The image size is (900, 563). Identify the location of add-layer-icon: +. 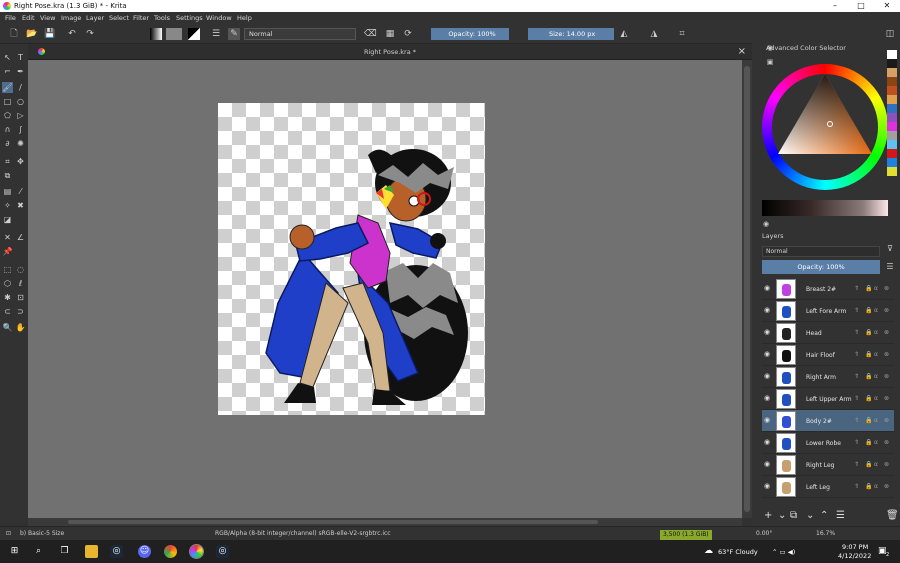
(768, 515).